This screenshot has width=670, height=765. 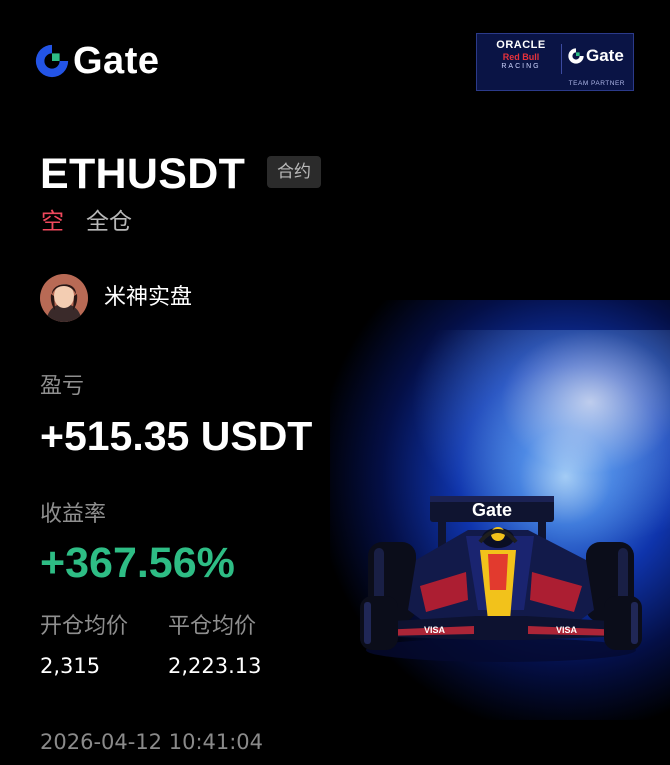 I want to click on open-price-value: 2,315, so click(x=70, y=666).